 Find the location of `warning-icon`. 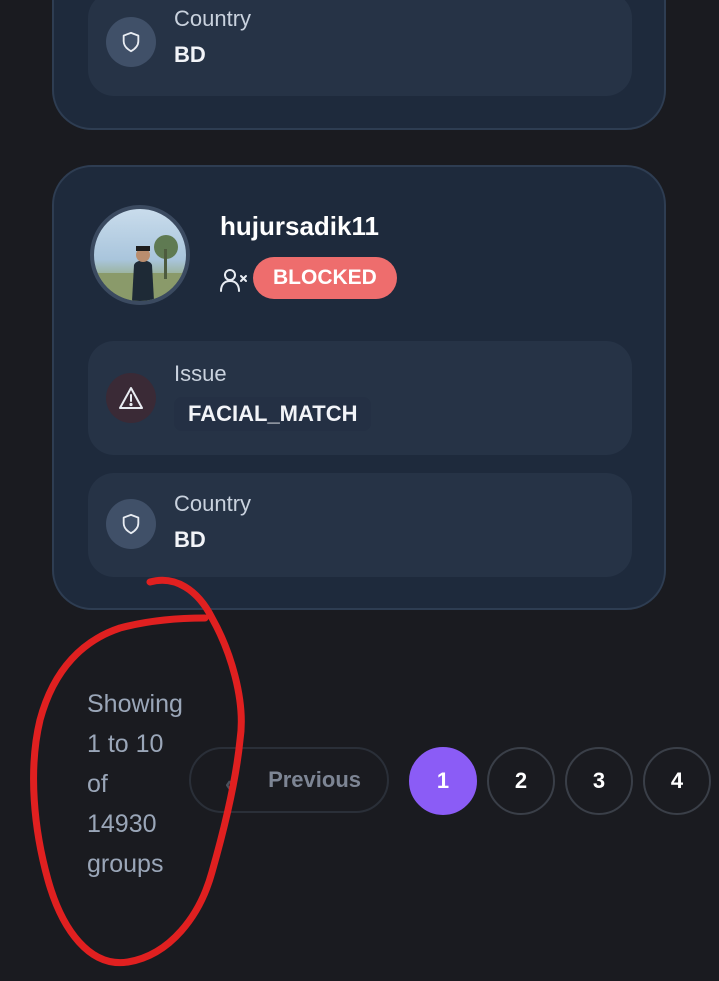

warning-icon is located at coordinates (131, 398).